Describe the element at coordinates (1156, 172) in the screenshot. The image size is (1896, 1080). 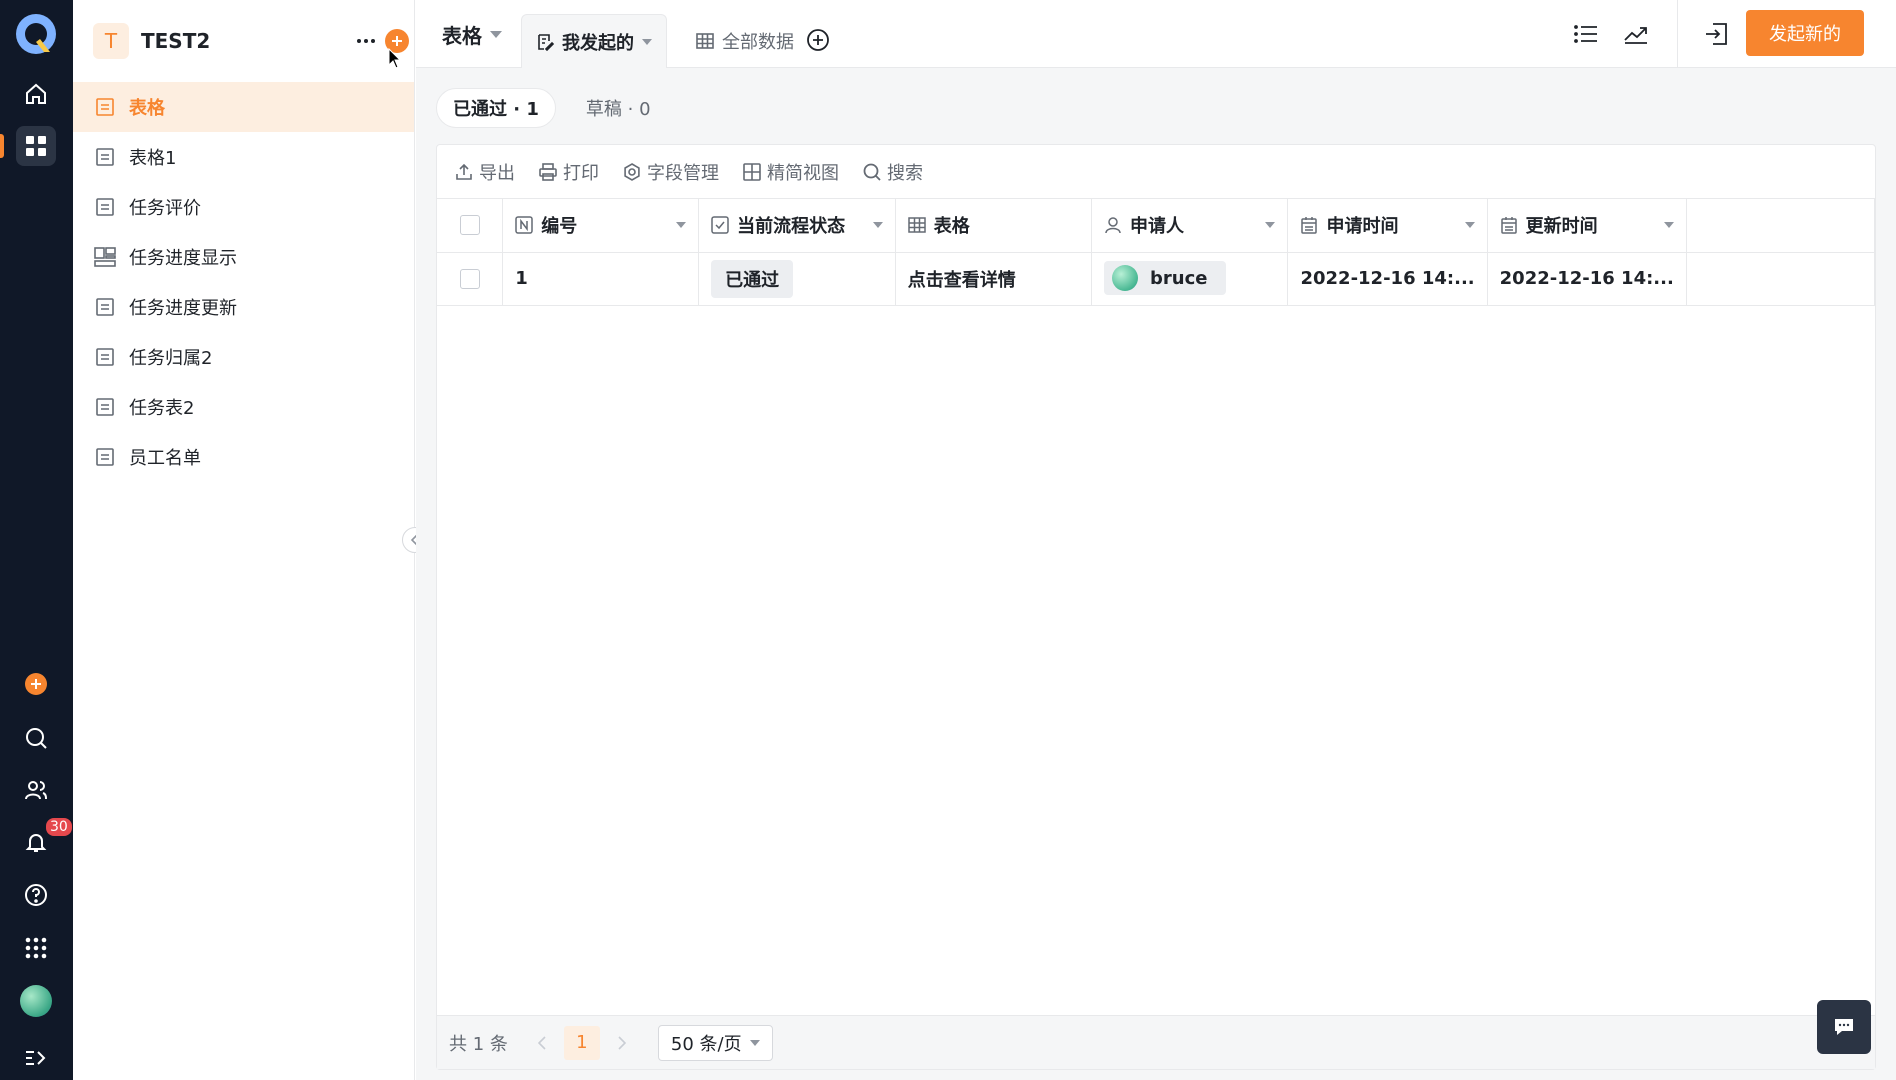
I see `table-toolbar: 导出 打印 字段管理 精简视图 搜索` at that location.